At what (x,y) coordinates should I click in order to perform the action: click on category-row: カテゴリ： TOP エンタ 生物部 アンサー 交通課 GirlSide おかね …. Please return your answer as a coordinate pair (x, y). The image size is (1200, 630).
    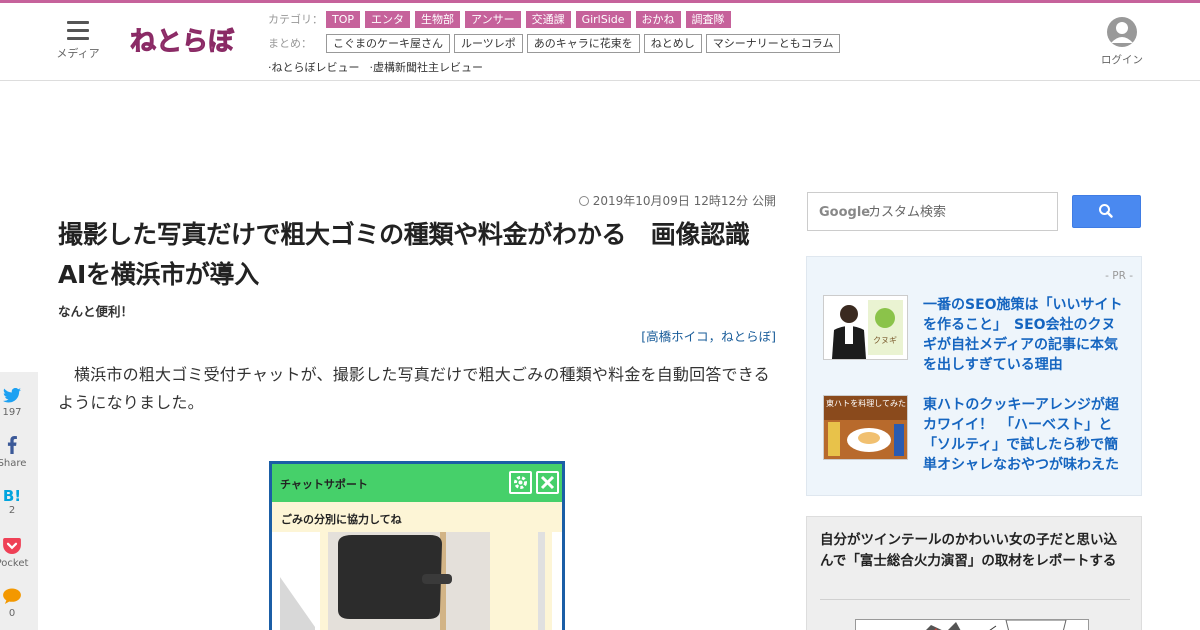
    Looking at the image, I should click on (568, 19).